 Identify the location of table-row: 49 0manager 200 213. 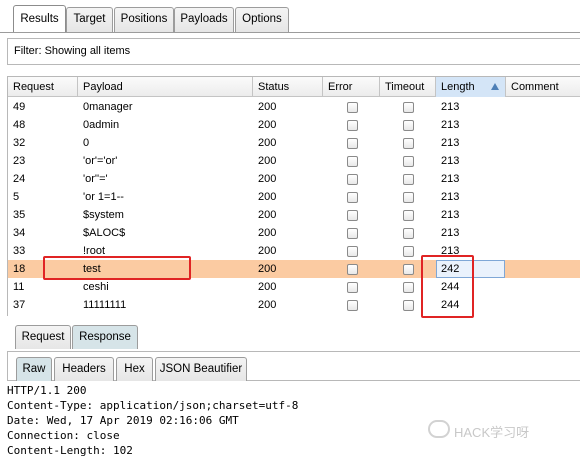
(294, 107).